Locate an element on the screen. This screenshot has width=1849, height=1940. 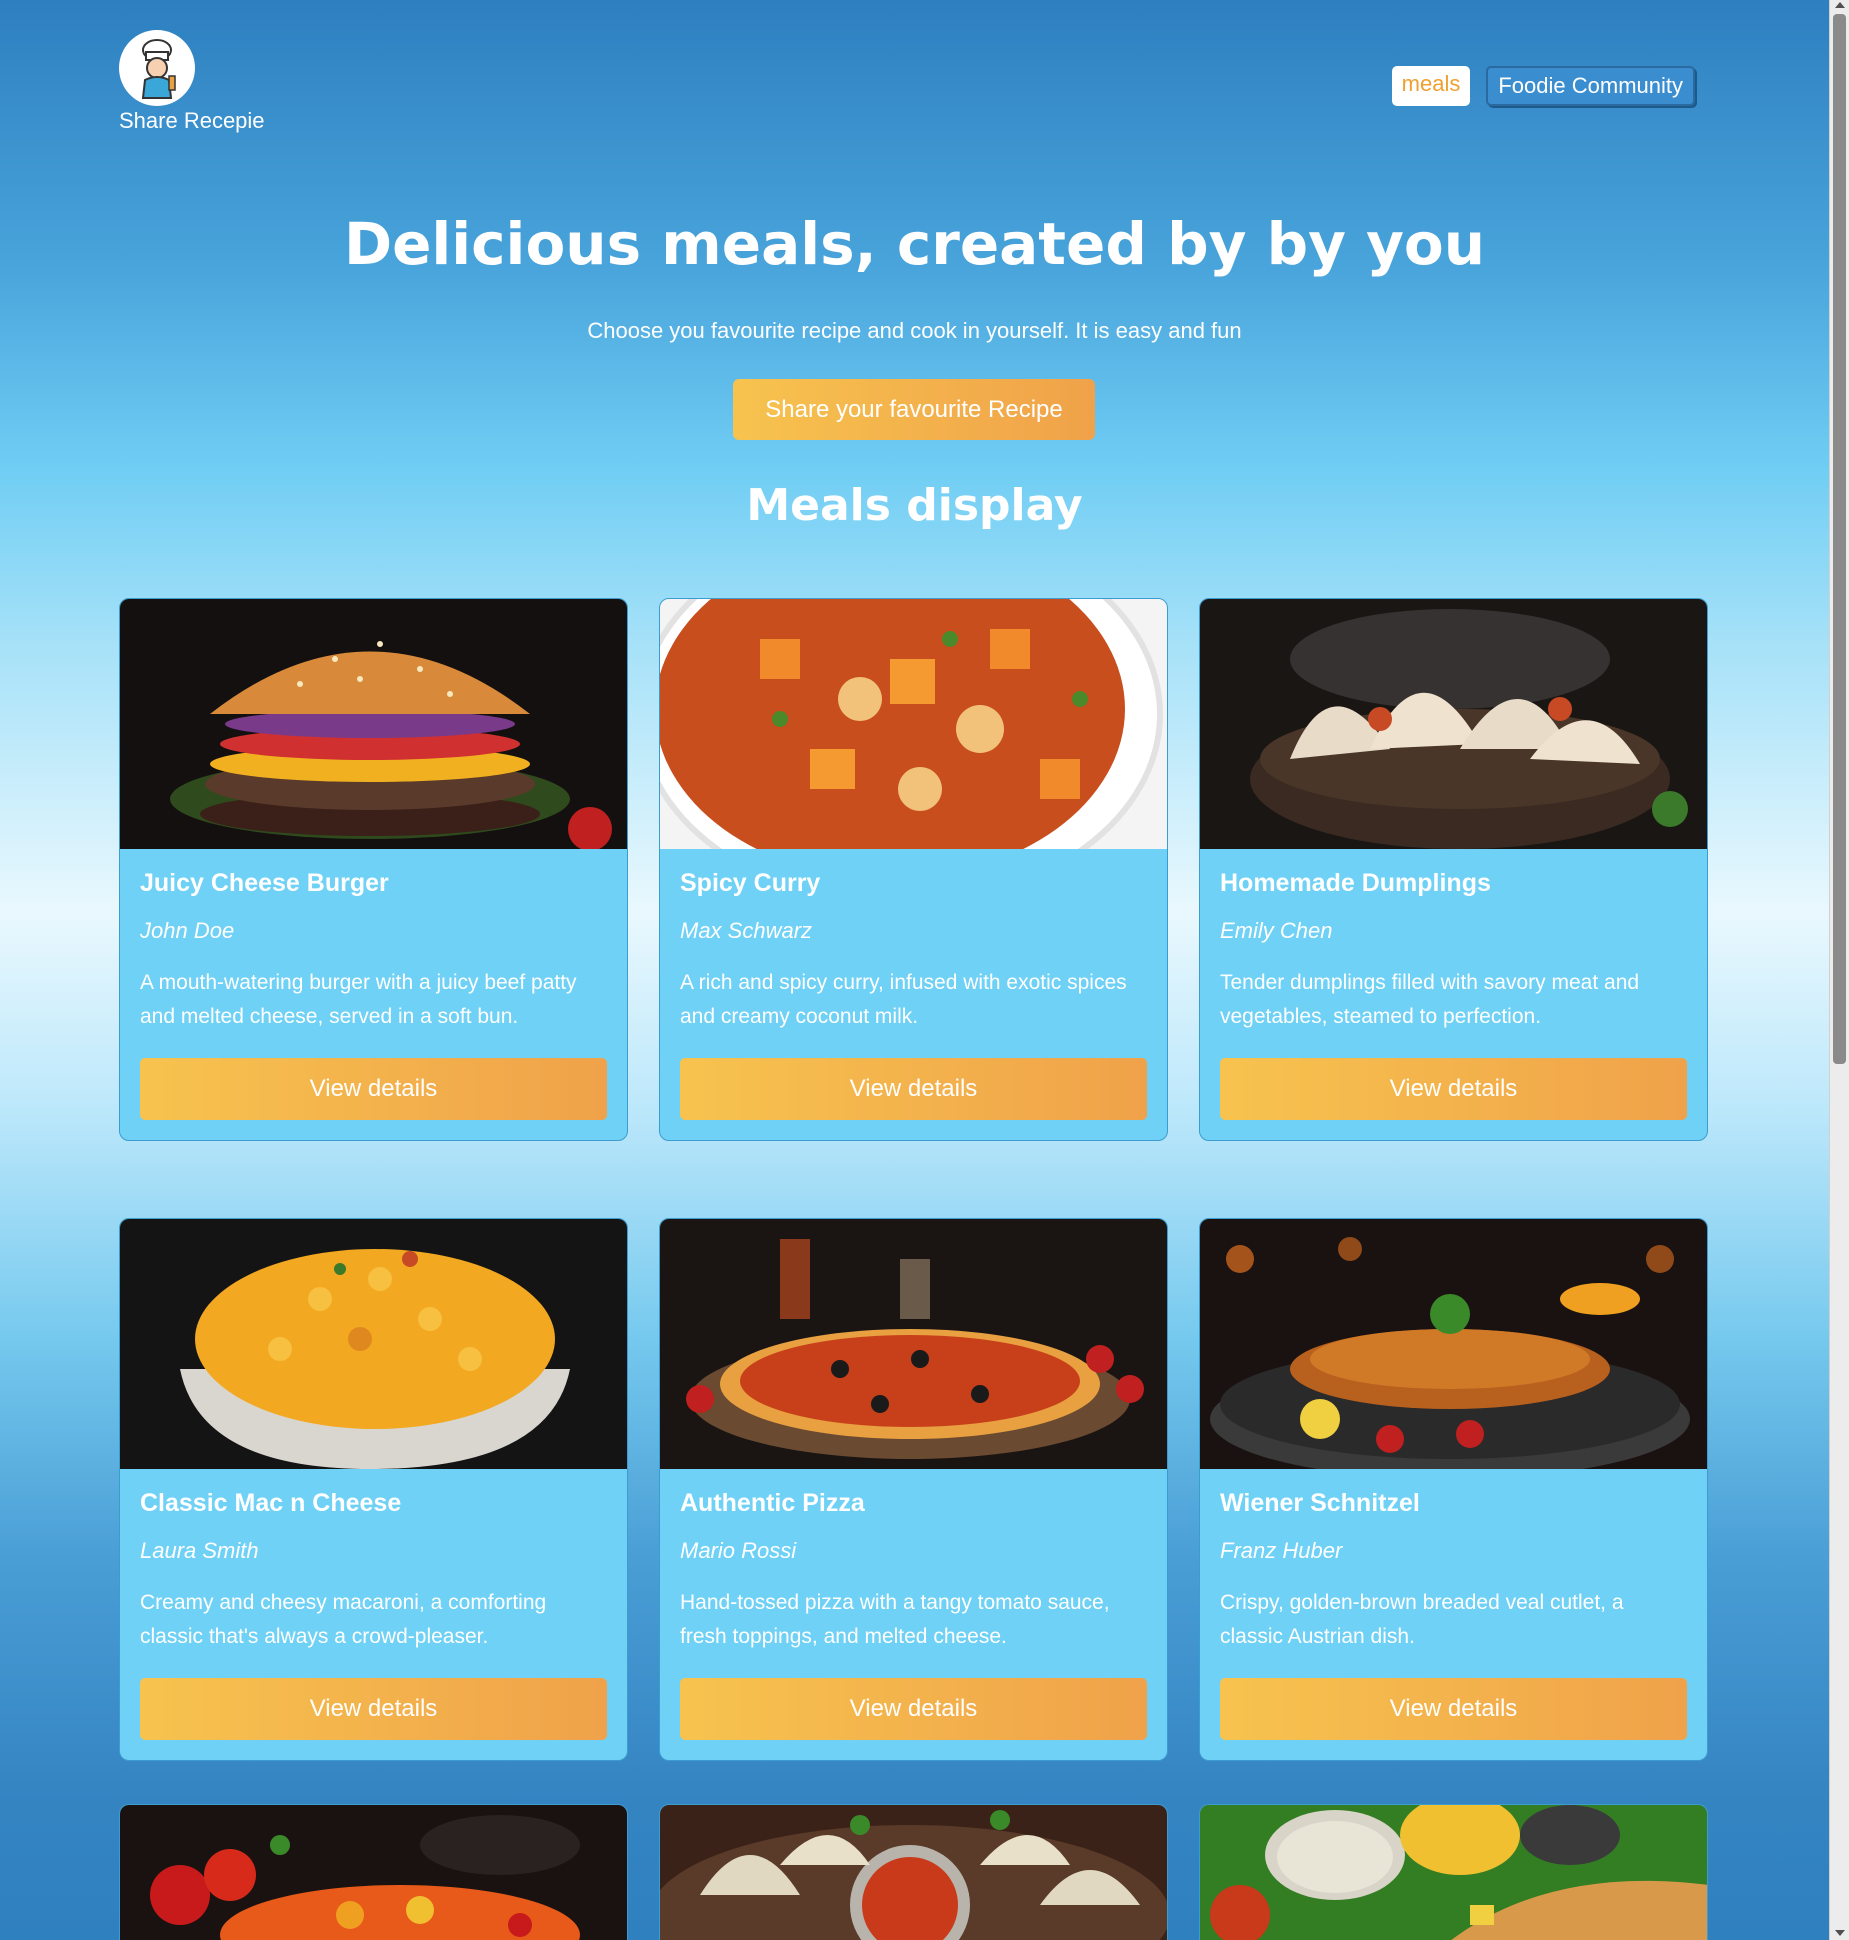
page-scrollbar is located at coordinates (1839, 970).